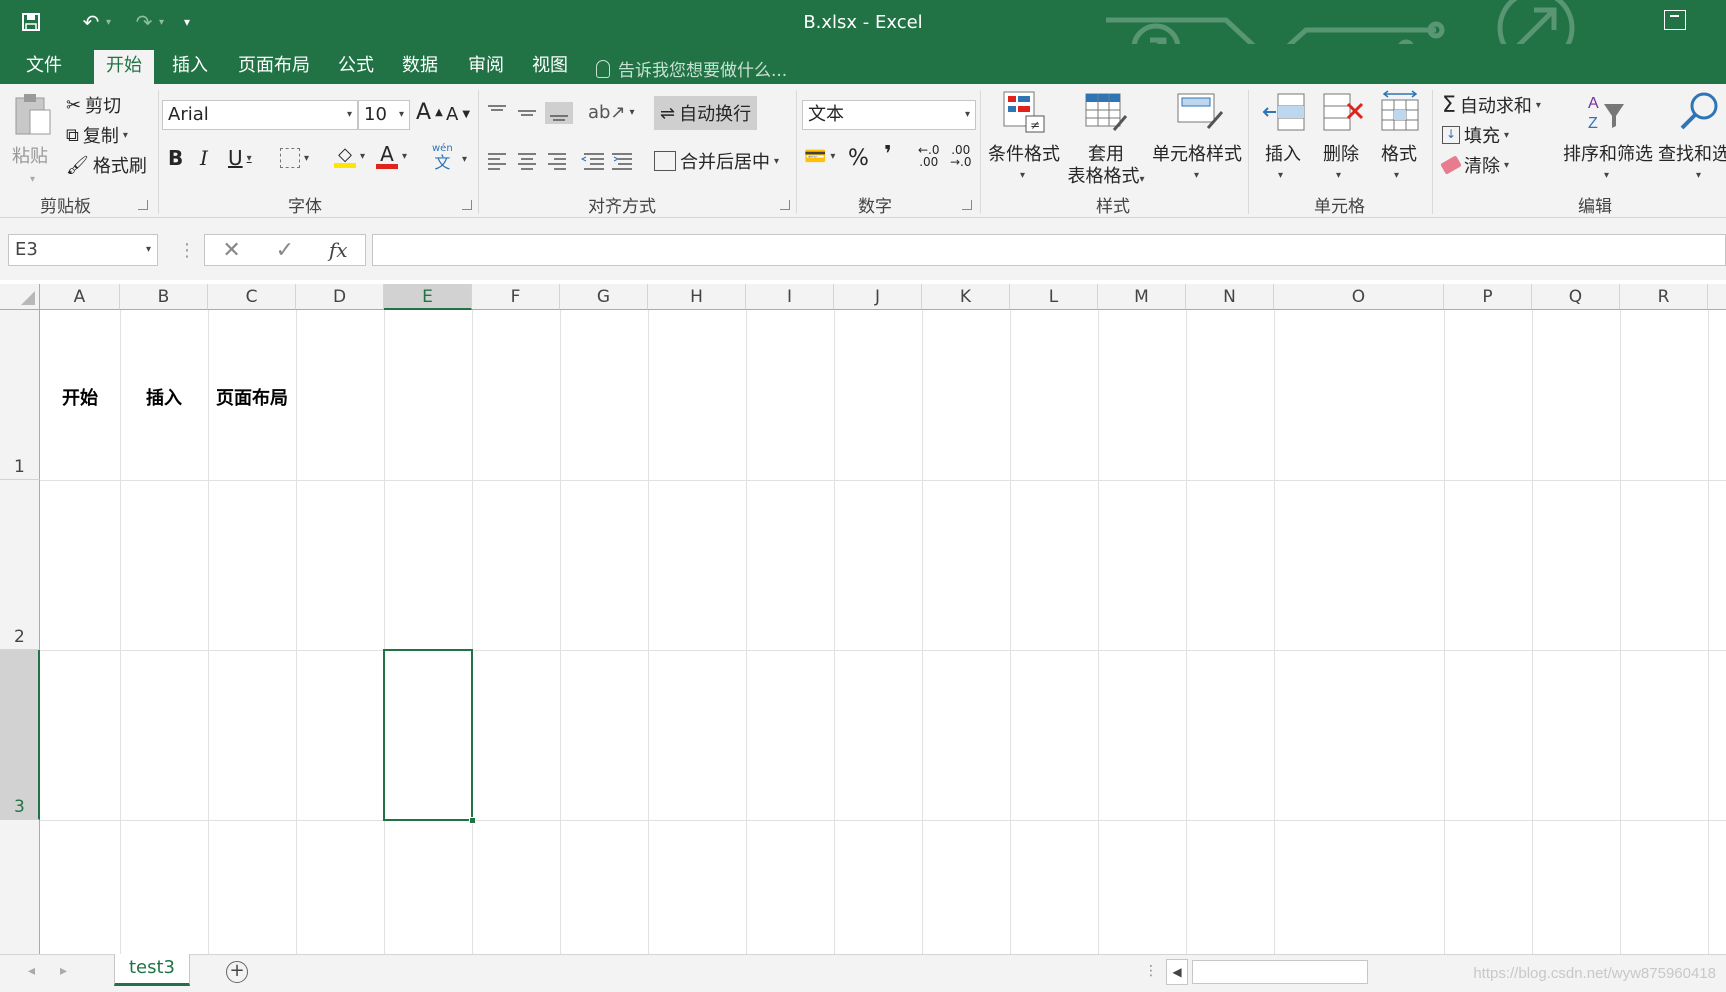 This screenshot has width=1726, height=992. What do you see at coordinates (1142, 297) in the screenshot?
I see `column-header-M: M` at bounding box center [1142, 297].